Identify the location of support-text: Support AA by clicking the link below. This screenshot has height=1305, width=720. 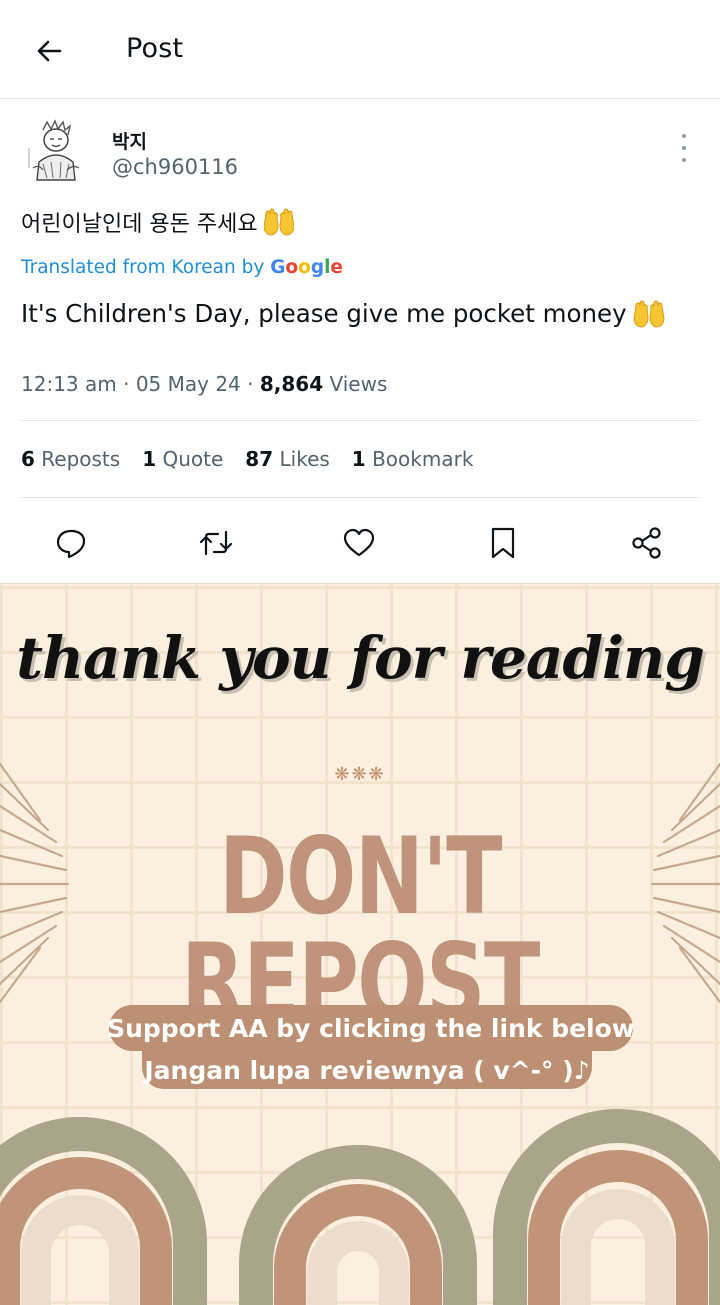
(371, 1028).